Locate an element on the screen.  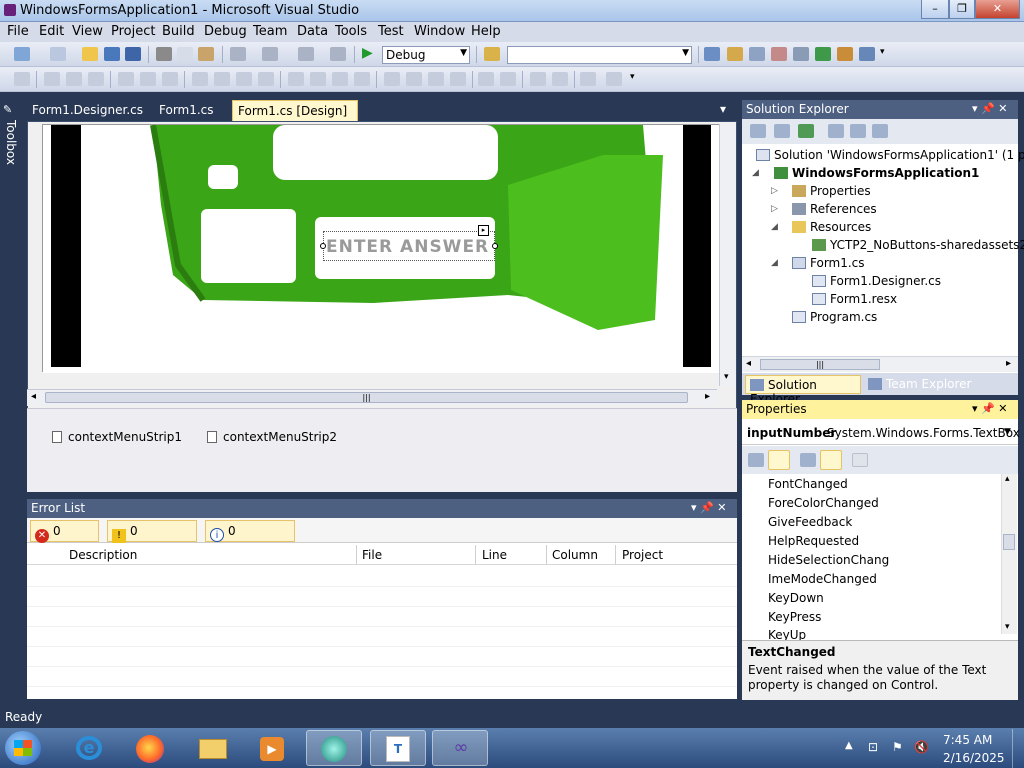
menu-help: Help is located at coordinates (486, 31).